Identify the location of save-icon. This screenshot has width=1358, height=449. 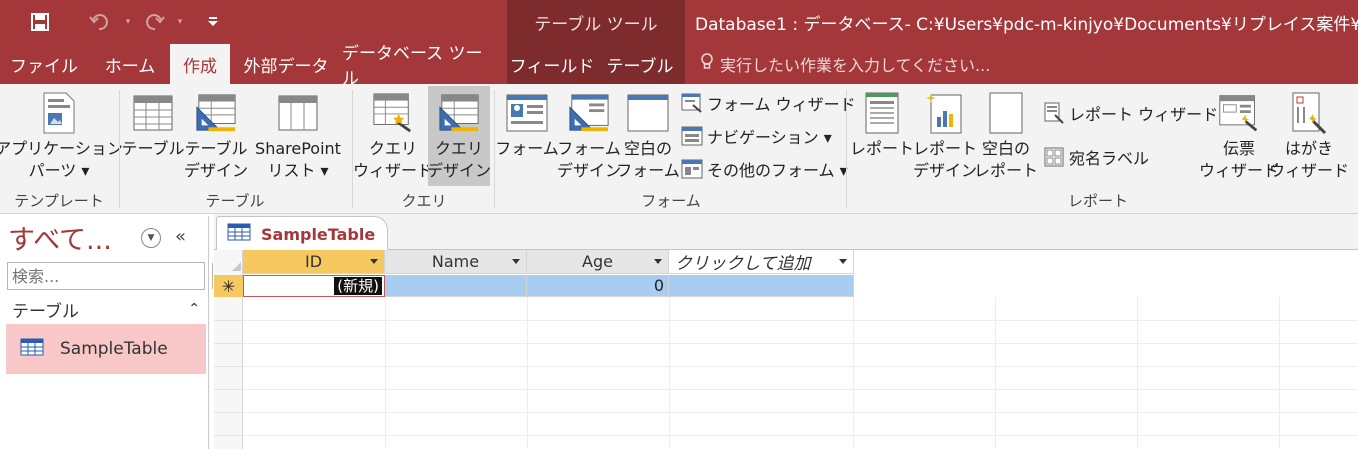
(40, 22).